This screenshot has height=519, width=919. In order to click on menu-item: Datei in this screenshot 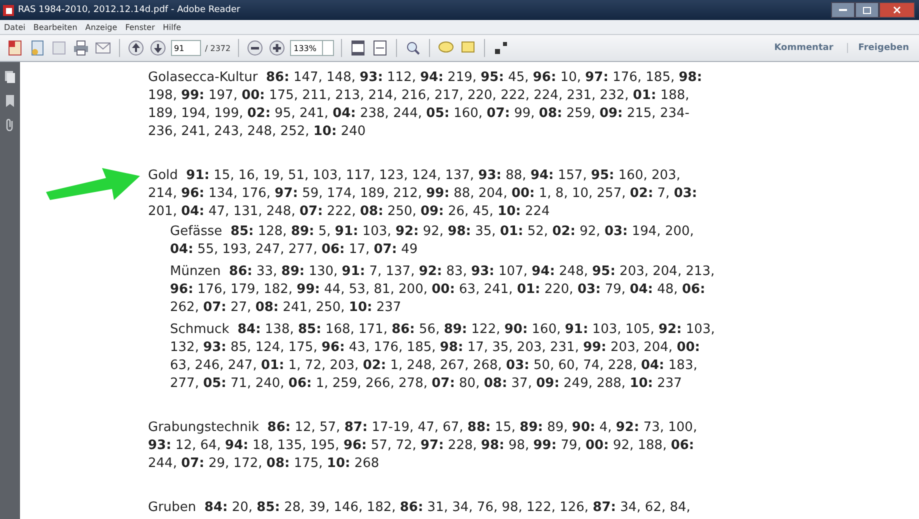, I will do `click(15, 27)`.